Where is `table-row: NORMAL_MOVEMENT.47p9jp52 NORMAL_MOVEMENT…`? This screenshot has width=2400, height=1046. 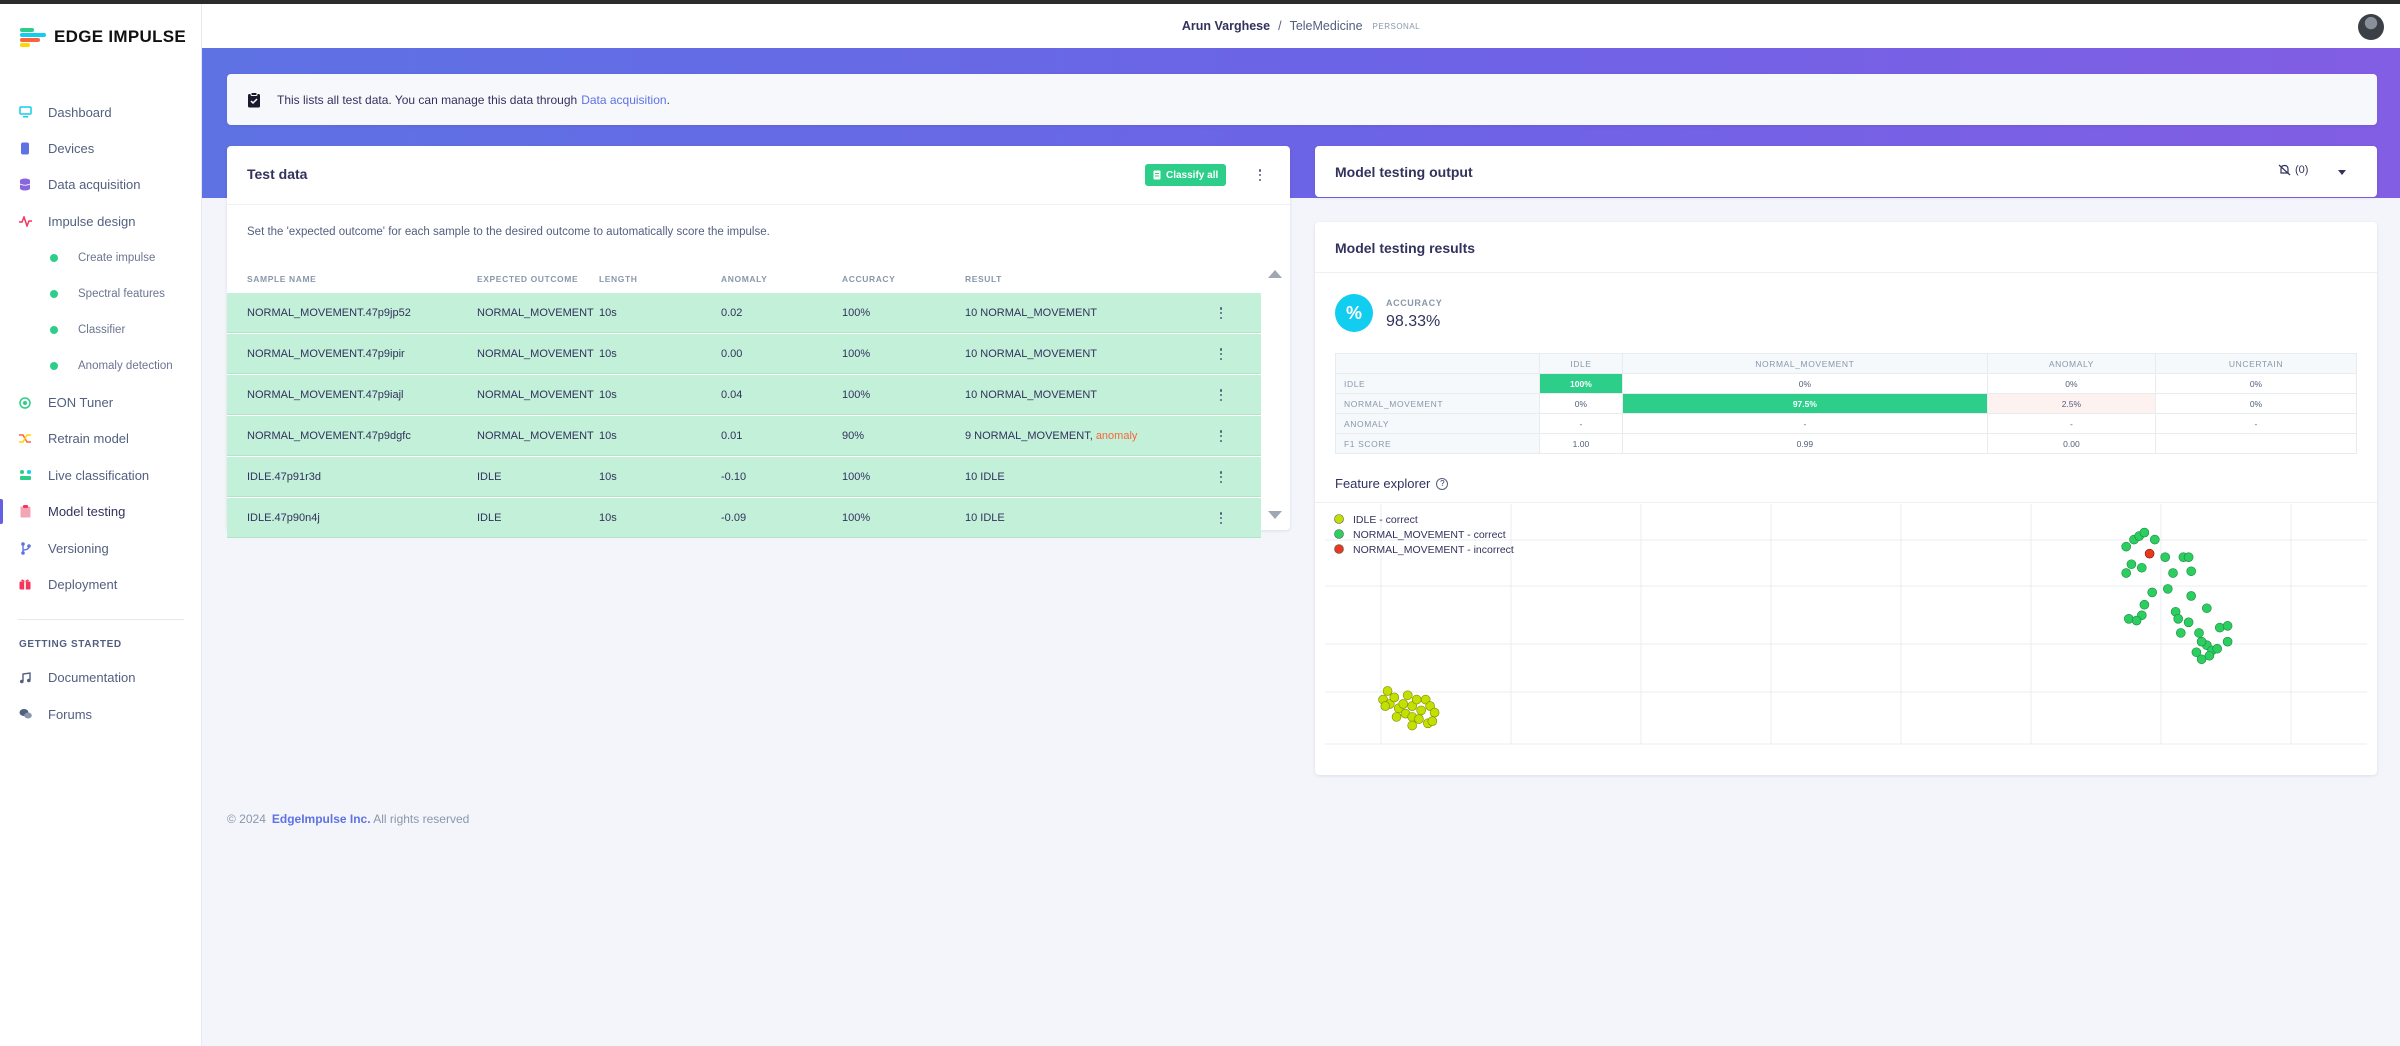
table-row: NORMAL_MOVEMENT.47p9jp52 NORMAL_MOVEMENT… is located at coordinates (744, 313).